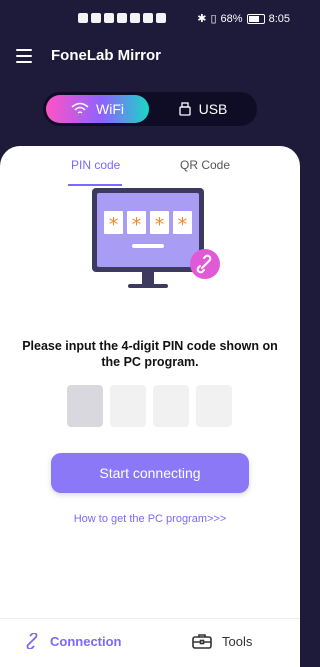  I want to click on monitor-neck, so click(148, 278).